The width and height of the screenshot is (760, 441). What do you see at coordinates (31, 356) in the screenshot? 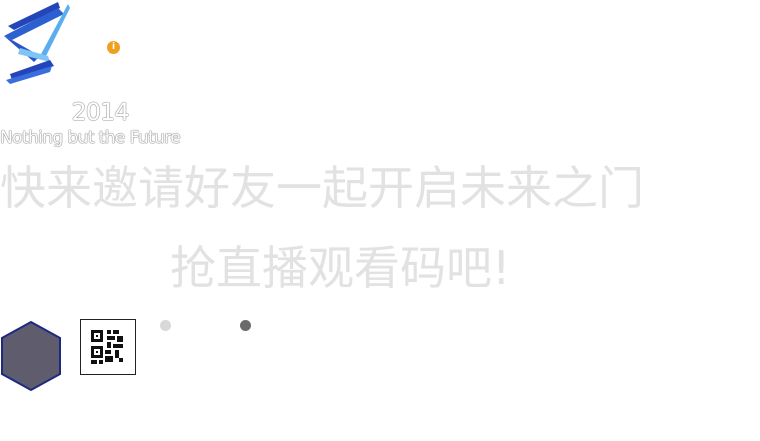
I see `hexagon-button` at bounding box center [31, 356].